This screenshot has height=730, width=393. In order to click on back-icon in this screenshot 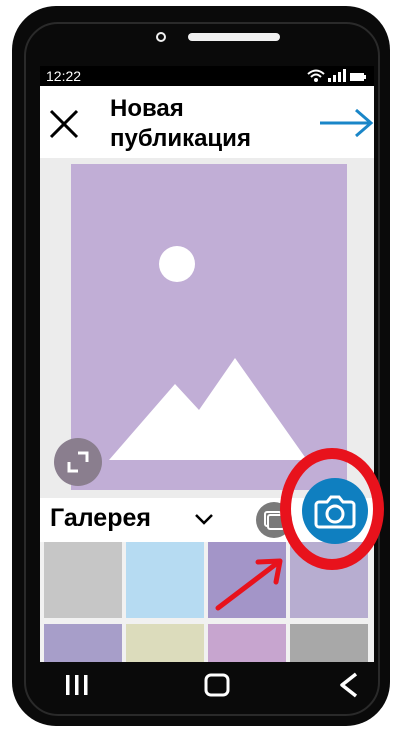, I will do `click(349, 685)`.